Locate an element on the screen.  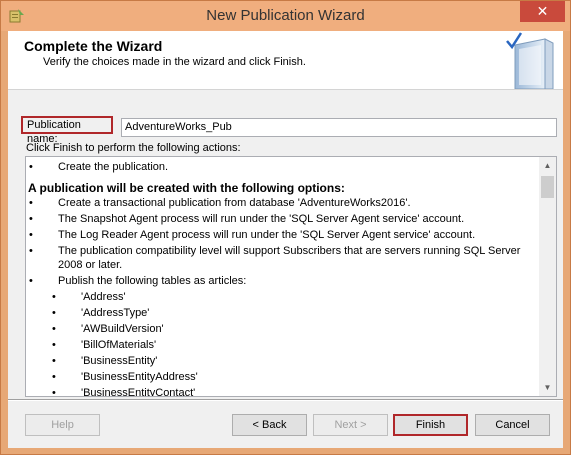
title-bar: New Publication Wizard ✕ is located at coordinates (285, 16).